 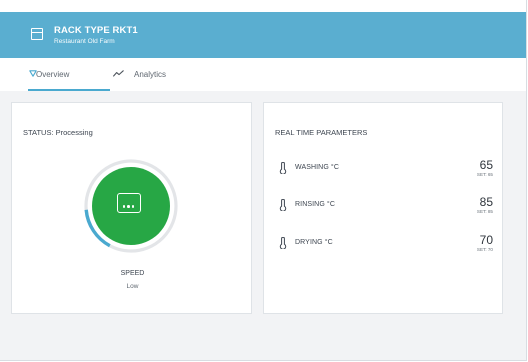 I want to click on tab-analytics: Analytics, so click(x=141, y=74).